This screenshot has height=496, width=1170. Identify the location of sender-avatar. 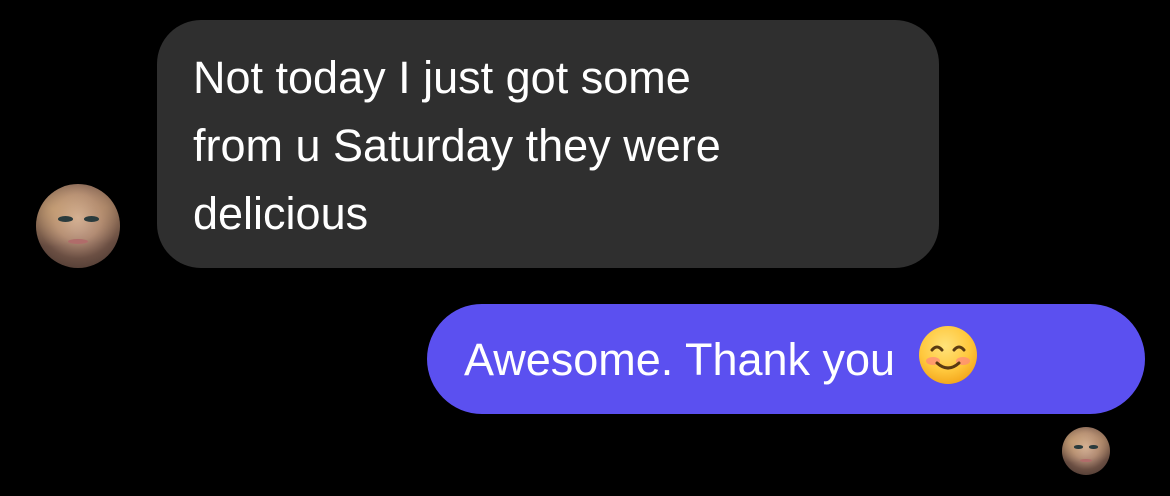
(78, 226).